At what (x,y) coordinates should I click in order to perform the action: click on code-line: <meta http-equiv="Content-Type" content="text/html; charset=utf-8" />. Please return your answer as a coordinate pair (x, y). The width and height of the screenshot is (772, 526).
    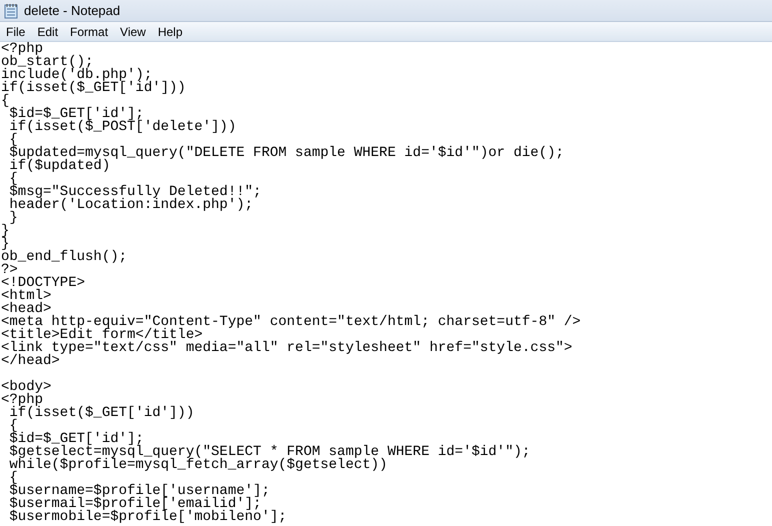
    Looking at the image, I should click on (291, 322).